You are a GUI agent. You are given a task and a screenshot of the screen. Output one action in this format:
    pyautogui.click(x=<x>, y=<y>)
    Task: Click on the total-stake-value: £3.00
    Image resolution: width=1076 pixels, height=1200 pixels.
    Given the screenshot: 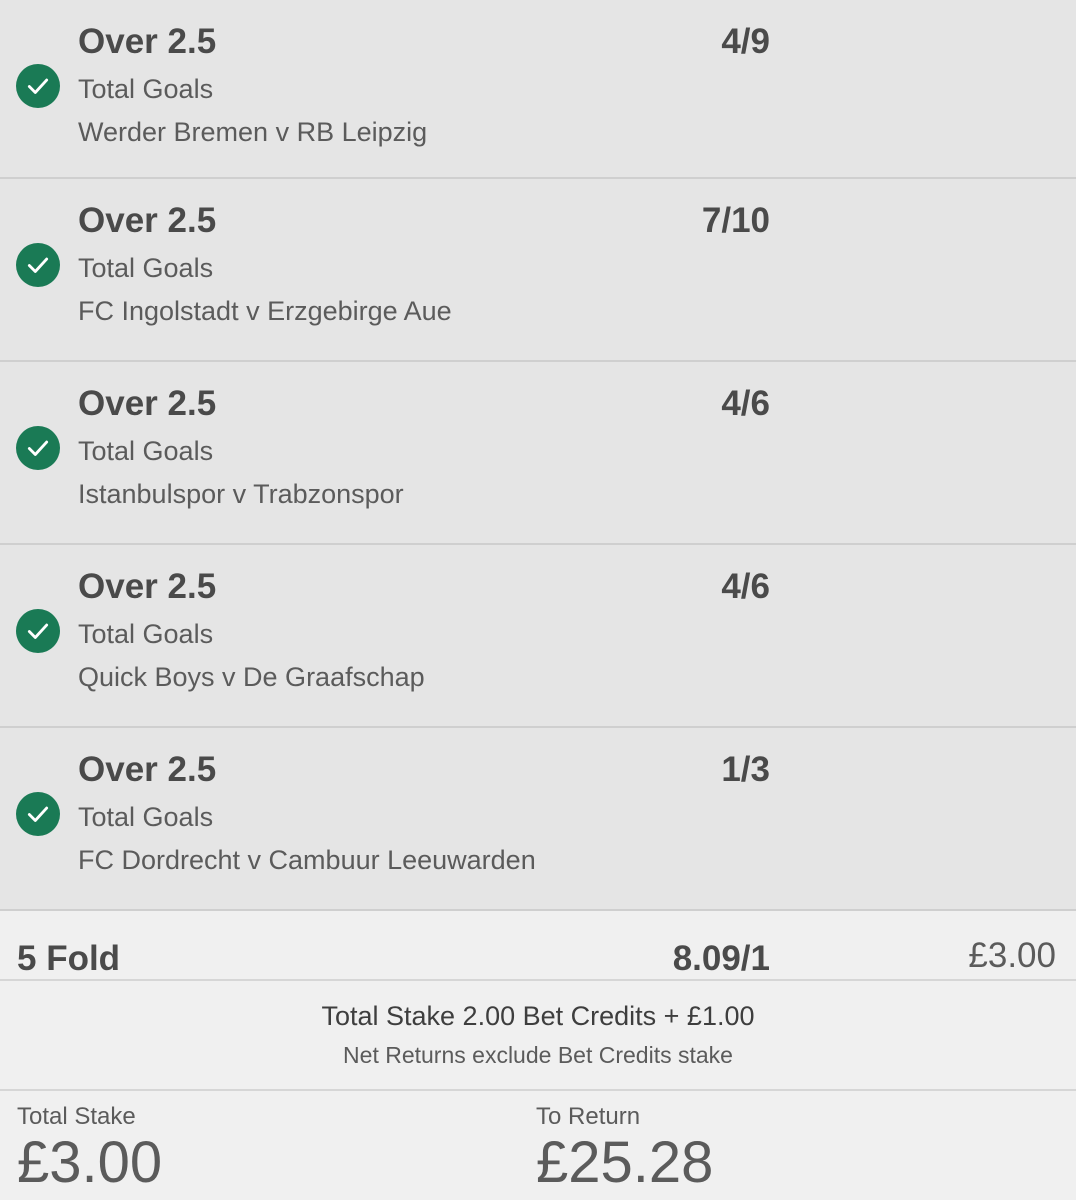 What is the action you would take?
    pyautogui.click(x=90, y=1162)
    